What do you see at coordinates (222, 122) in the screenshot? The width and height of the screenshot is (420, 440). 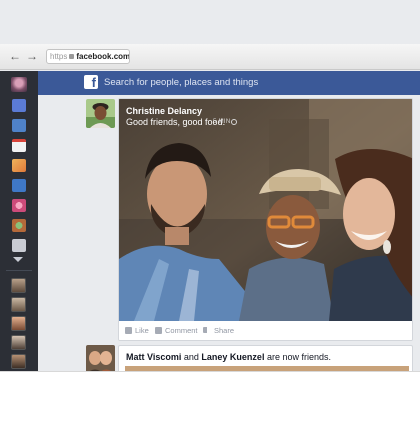 I see `post-timestamp: 5 MIN` at bounding box center [222, 122].